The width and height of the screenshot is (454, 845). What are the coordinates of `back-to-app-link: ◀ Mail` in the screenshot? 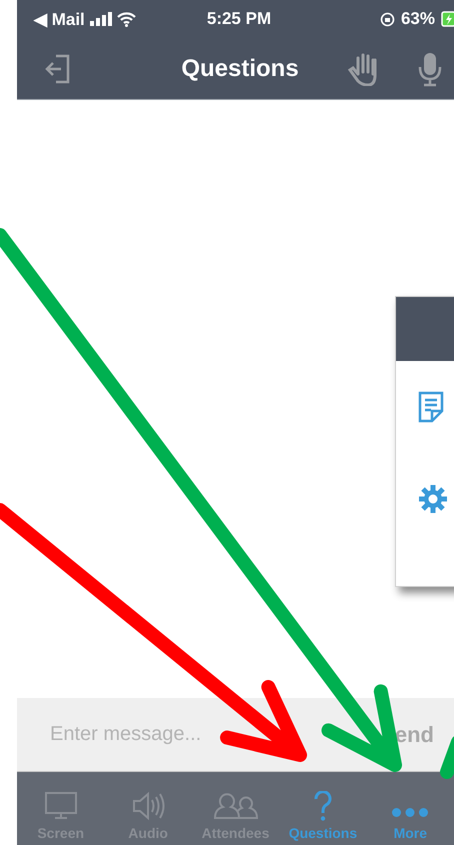 It's located at (59, 19).